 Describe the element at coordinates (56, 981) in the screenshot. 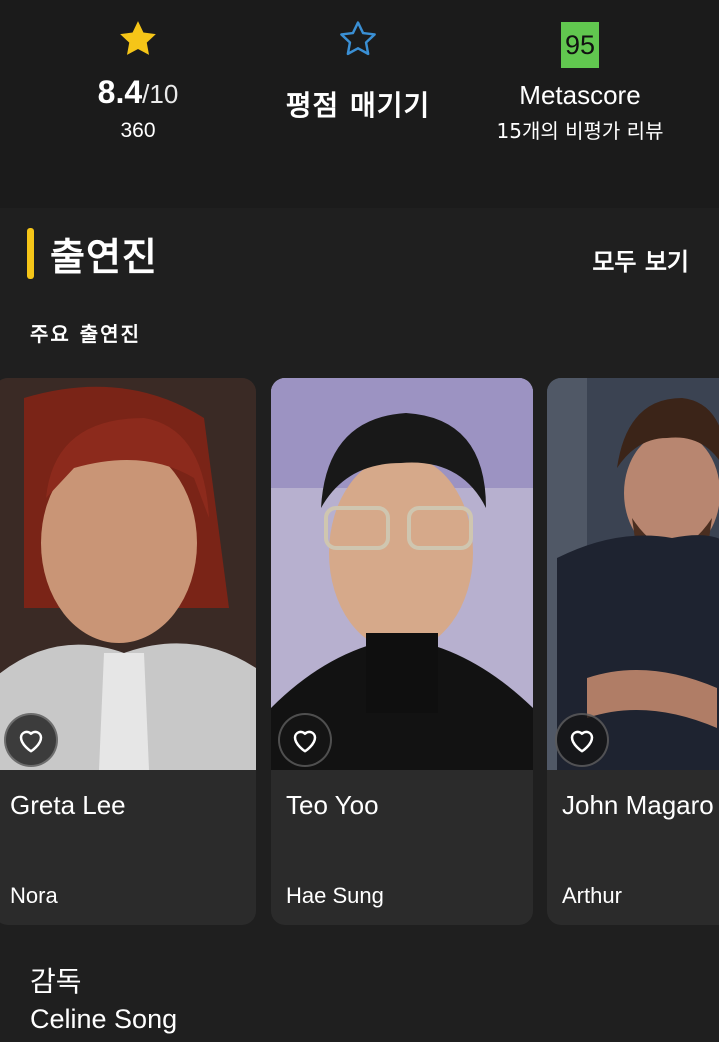

I see `director-label: 감독` at that location.